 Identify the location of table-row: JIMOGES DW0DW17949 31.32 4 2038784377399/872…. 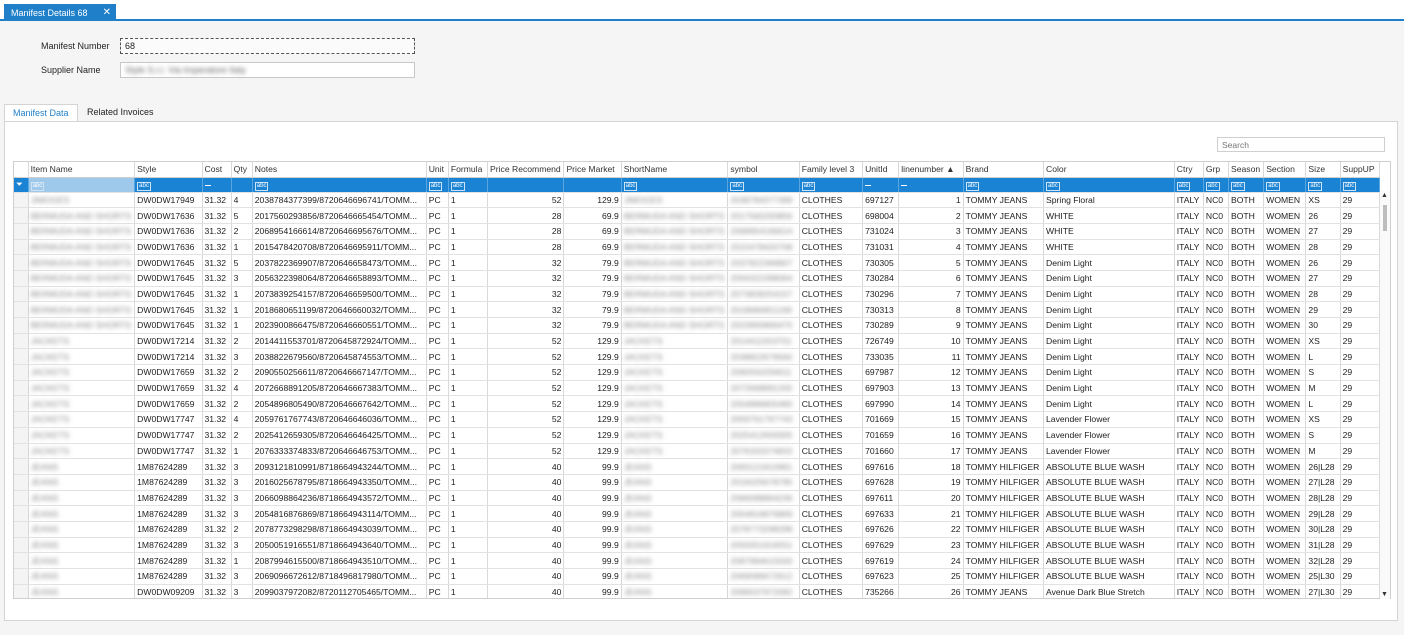
(697, 200).